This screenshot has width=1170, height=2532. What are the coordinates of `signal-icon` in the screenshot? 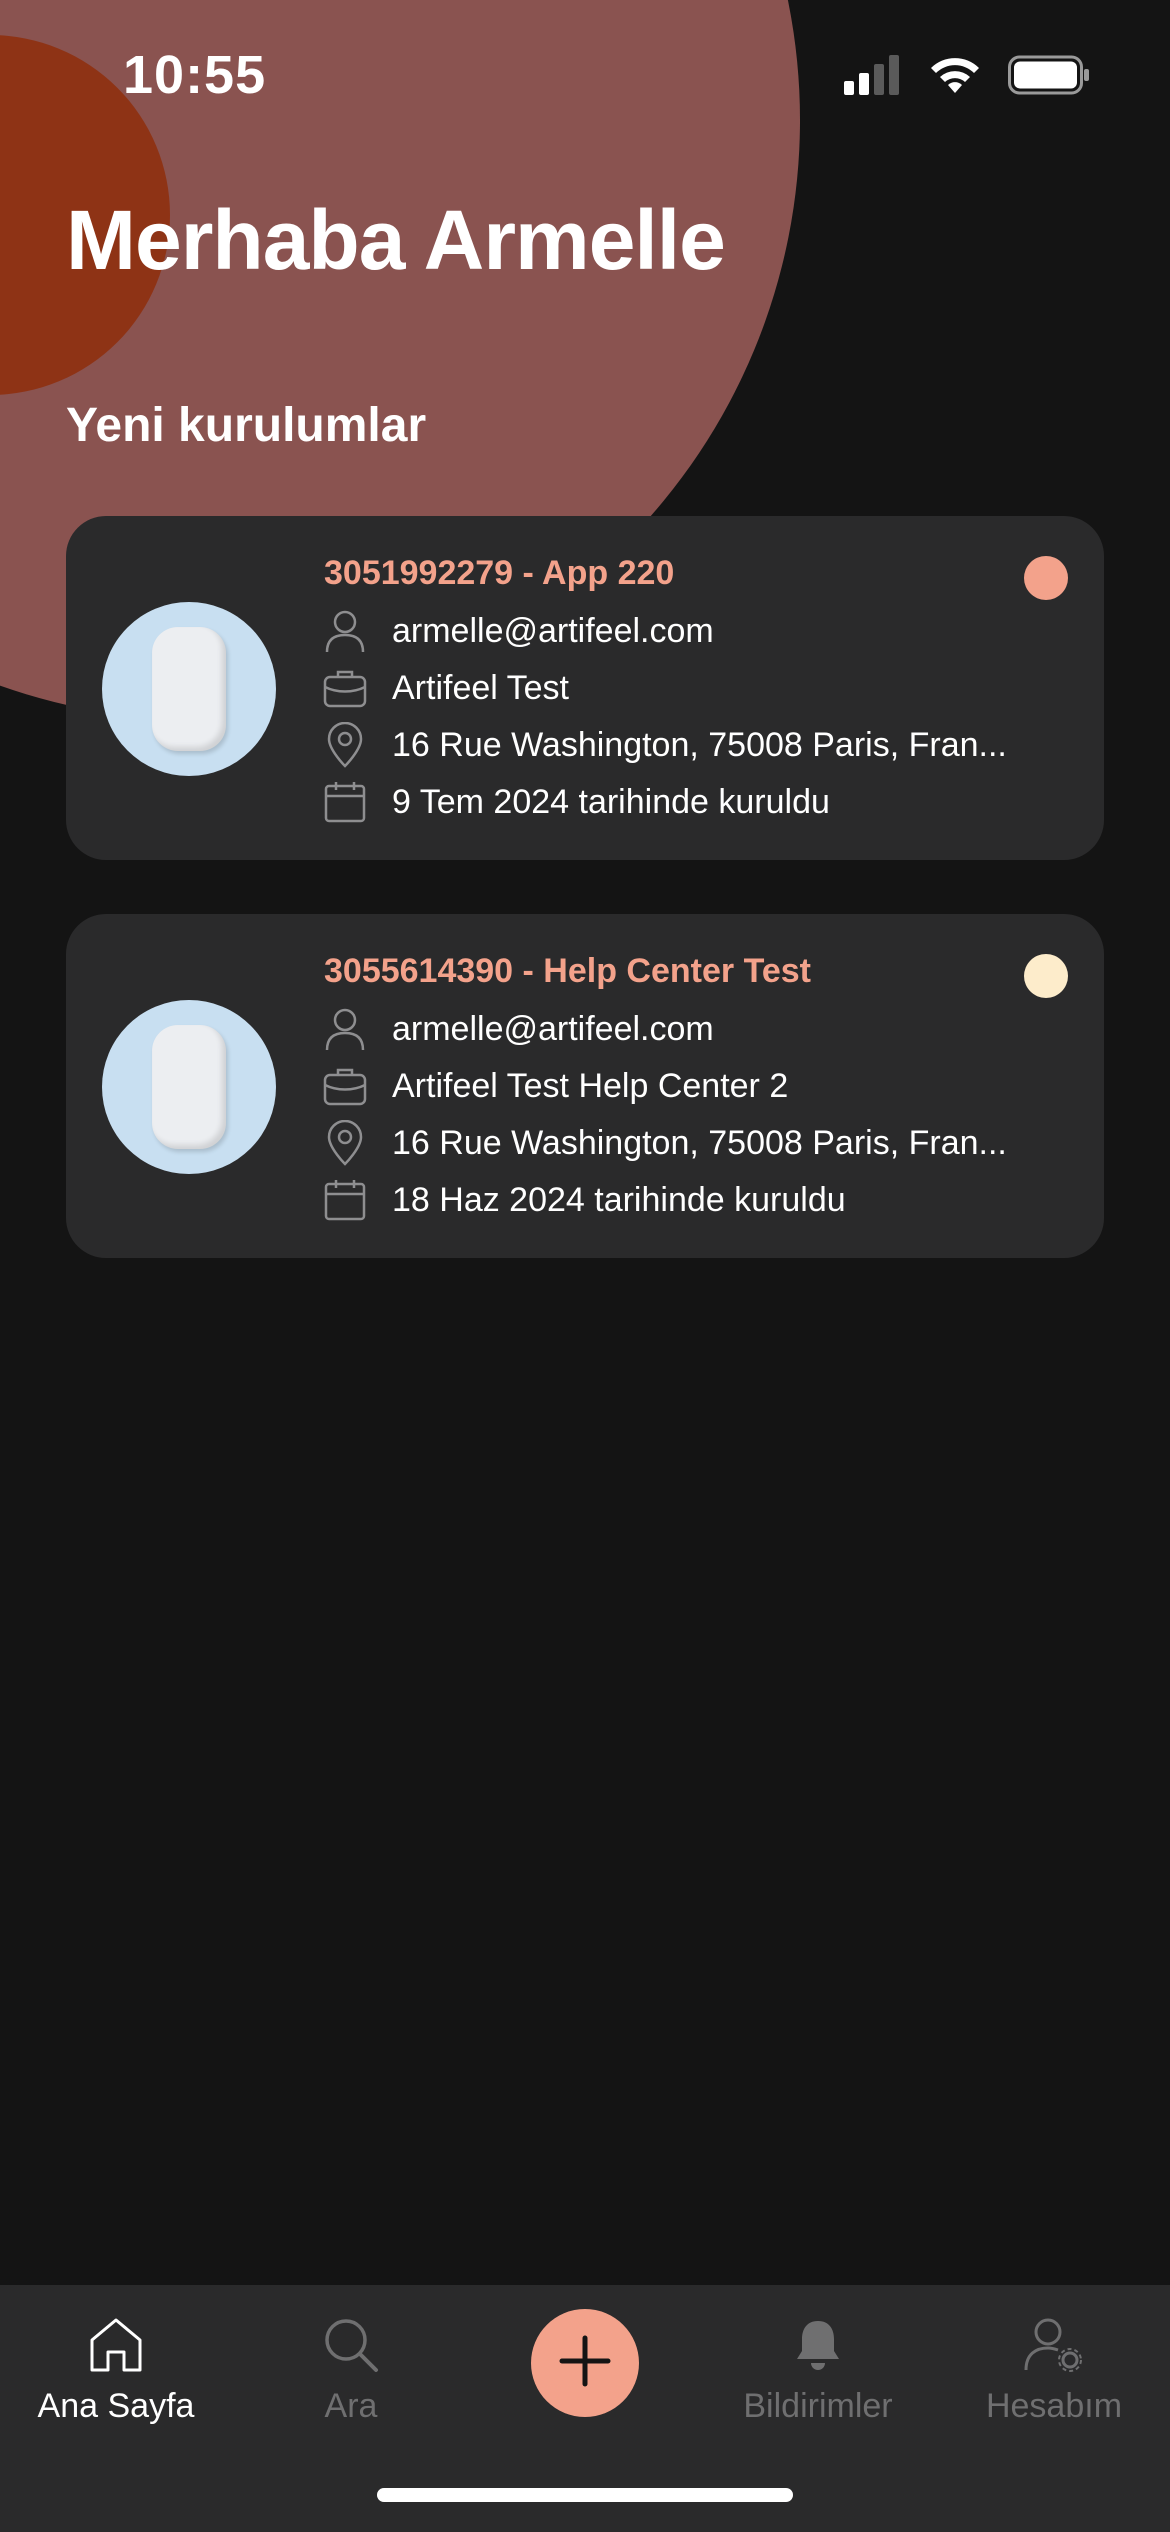 It's located at (873, 77).